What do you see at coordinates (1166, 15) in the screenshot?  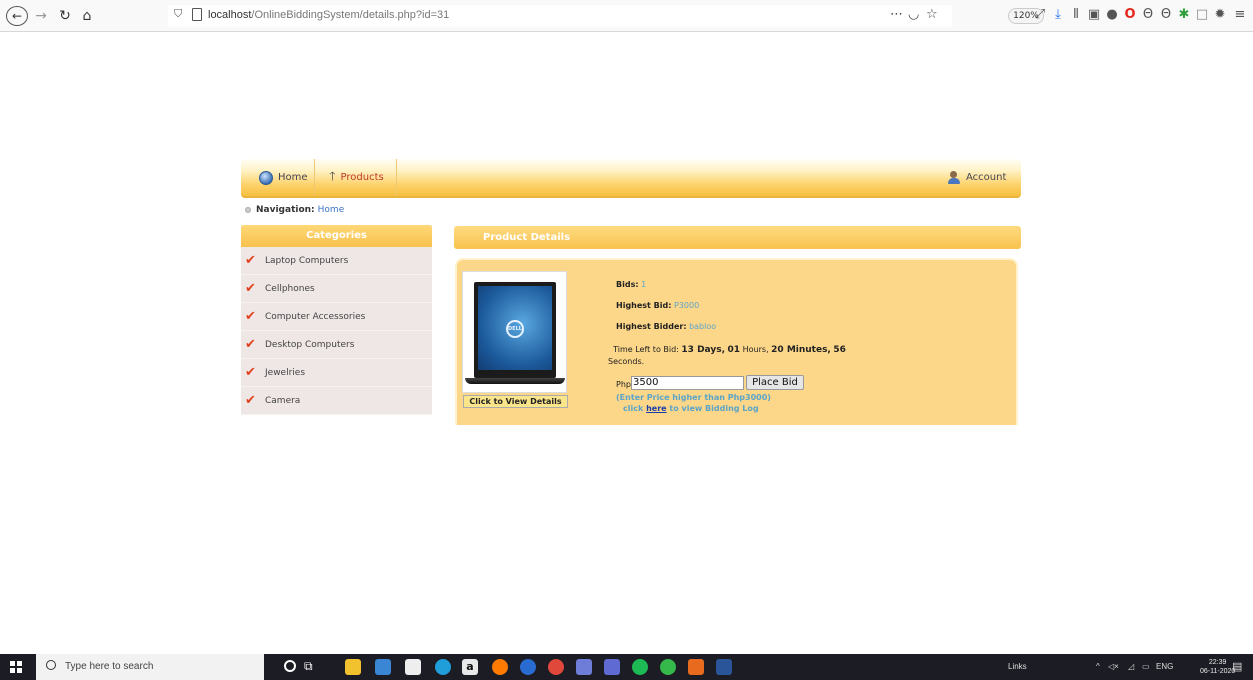 I see `extension-circle-icon: Θ` at bounding box center [1166, 15].